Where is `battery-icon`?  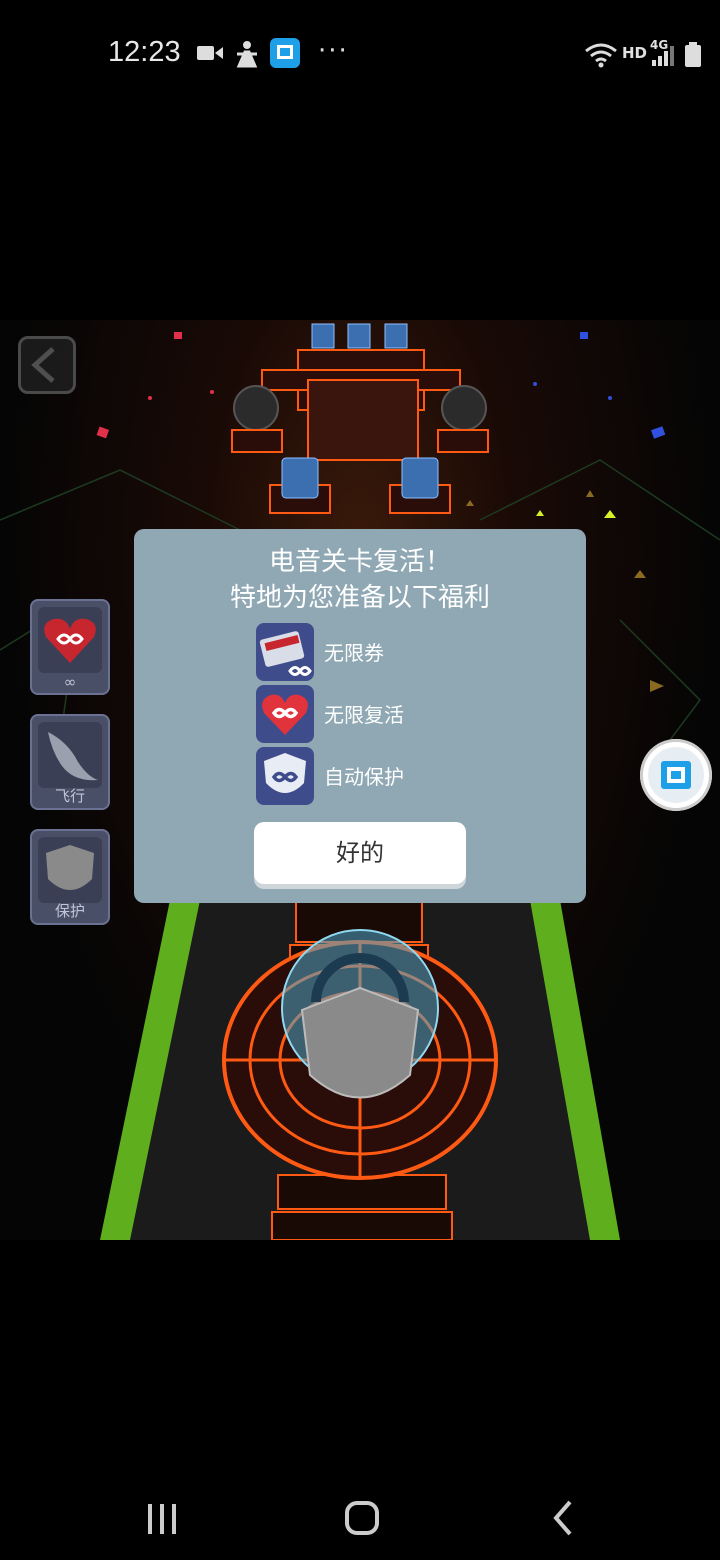 battery-icon is located at coordinates (693, 54).